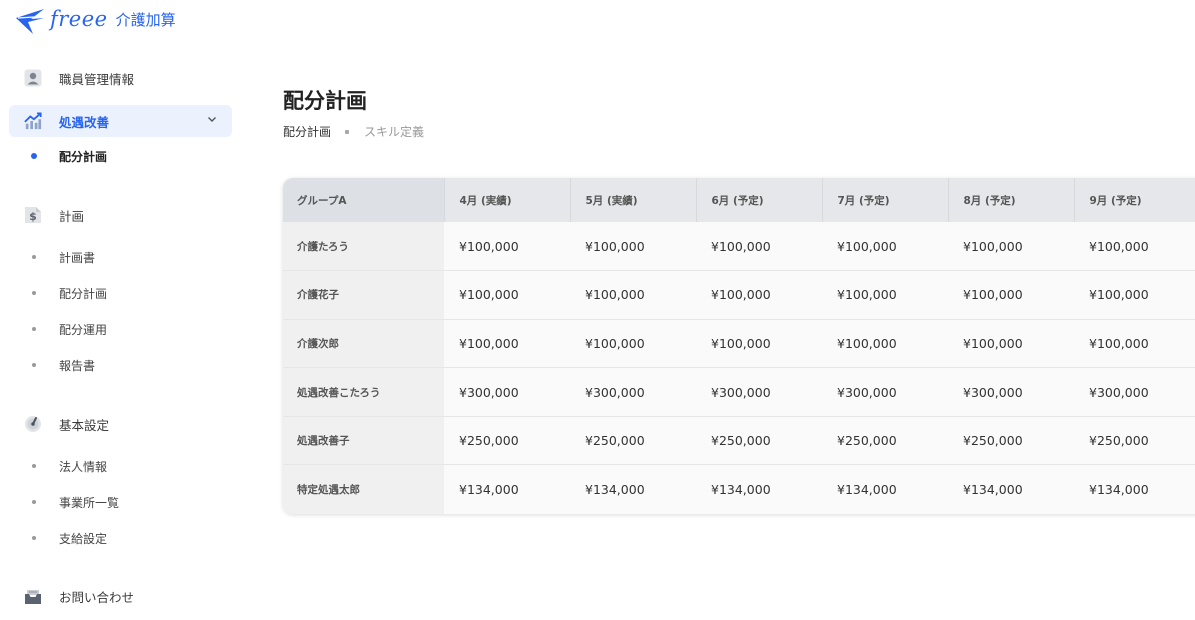 The width and height of the screenshot is (1195, 620). Describe the element at coordinates (347, 131) in the screenshot. I see `breadcrumb-separator` at that location.